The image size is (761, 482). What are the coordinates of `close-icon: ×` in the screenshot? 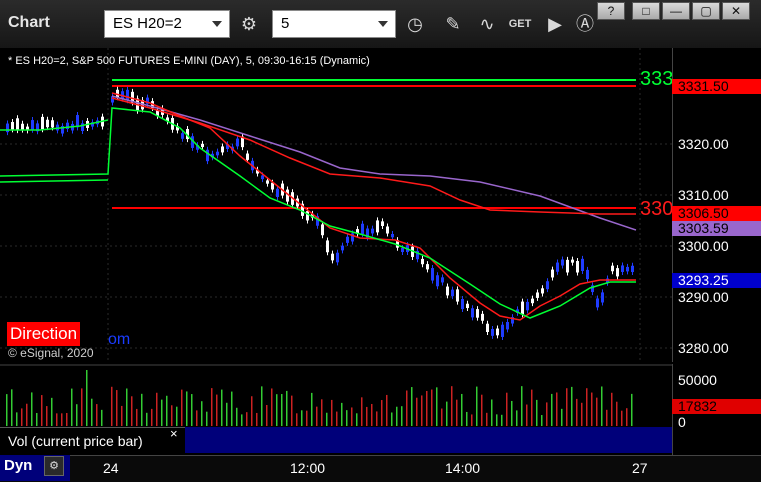 It's located at (174, 433).